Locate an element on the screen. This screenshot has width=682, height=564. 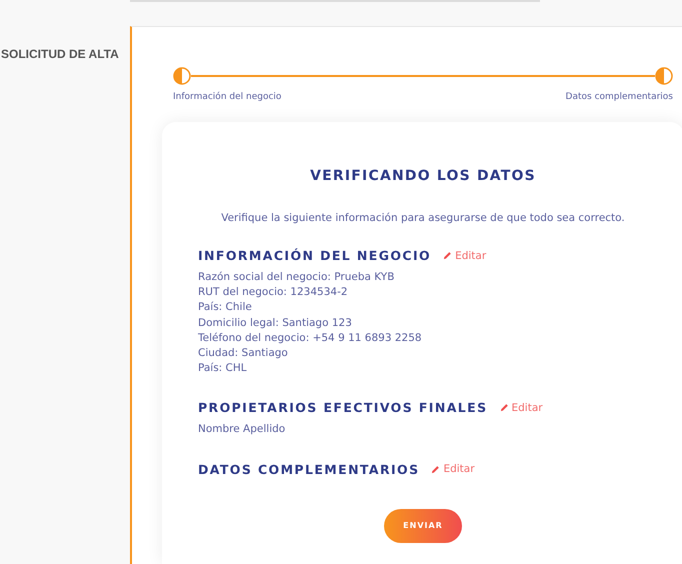
card-title: VERIFICANDO LOS DATOS is located at coordinates (423, 176).